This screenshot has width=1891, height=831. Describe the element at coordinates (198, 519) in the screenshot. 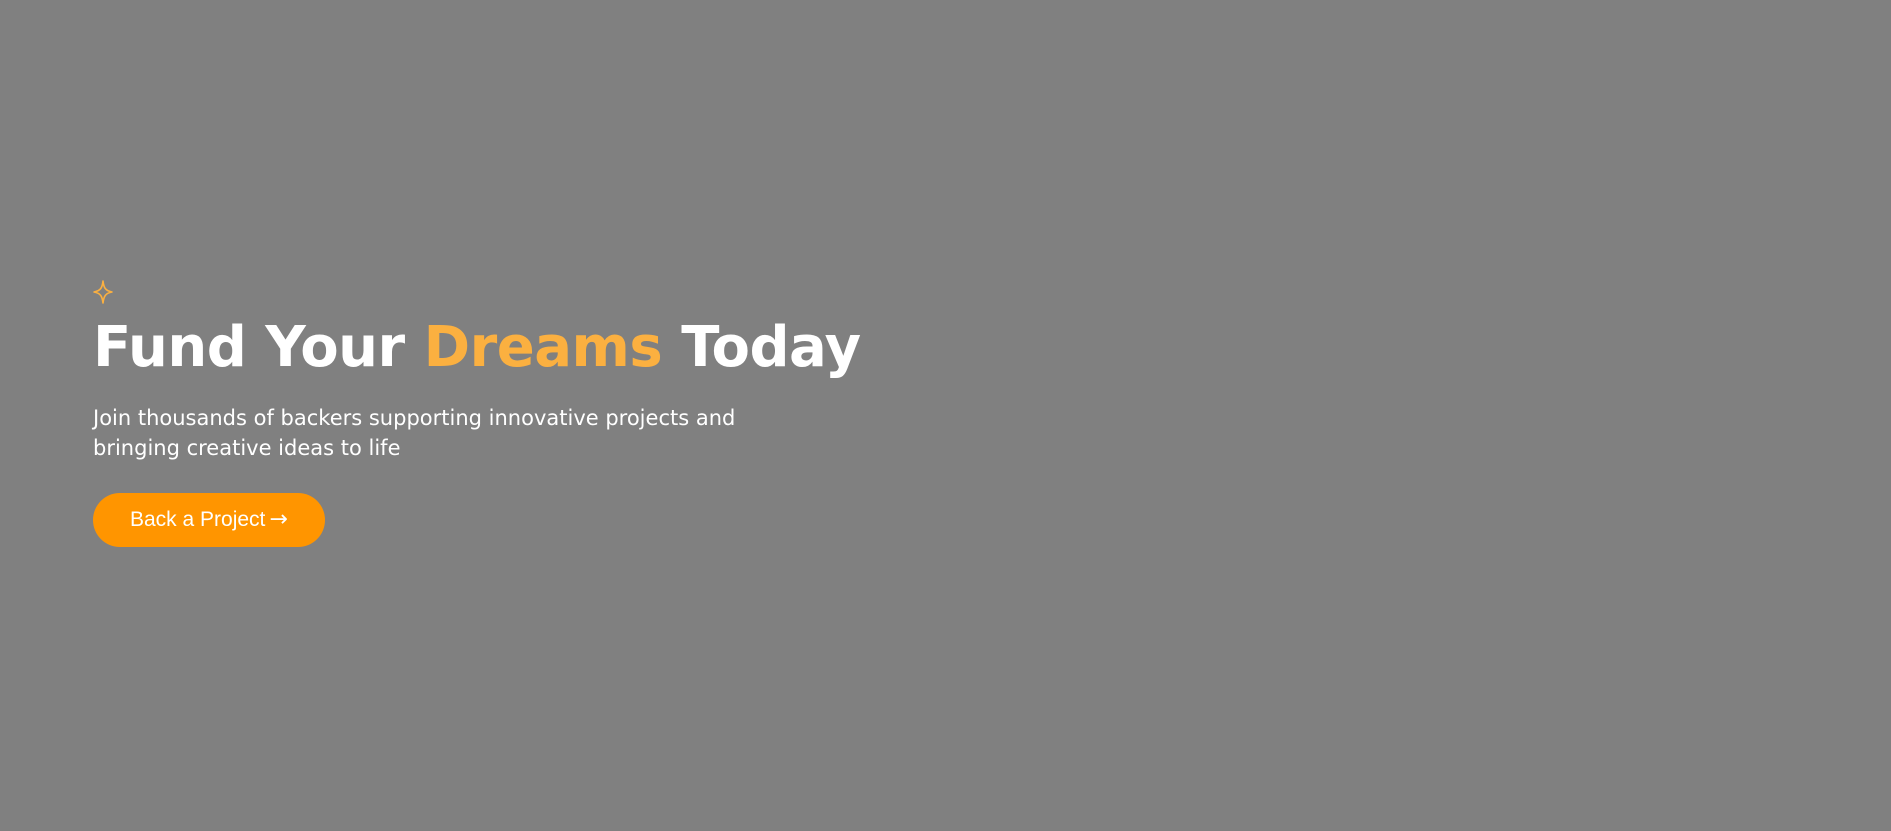

I see `back-a-project-label: Back a Project` at that location.